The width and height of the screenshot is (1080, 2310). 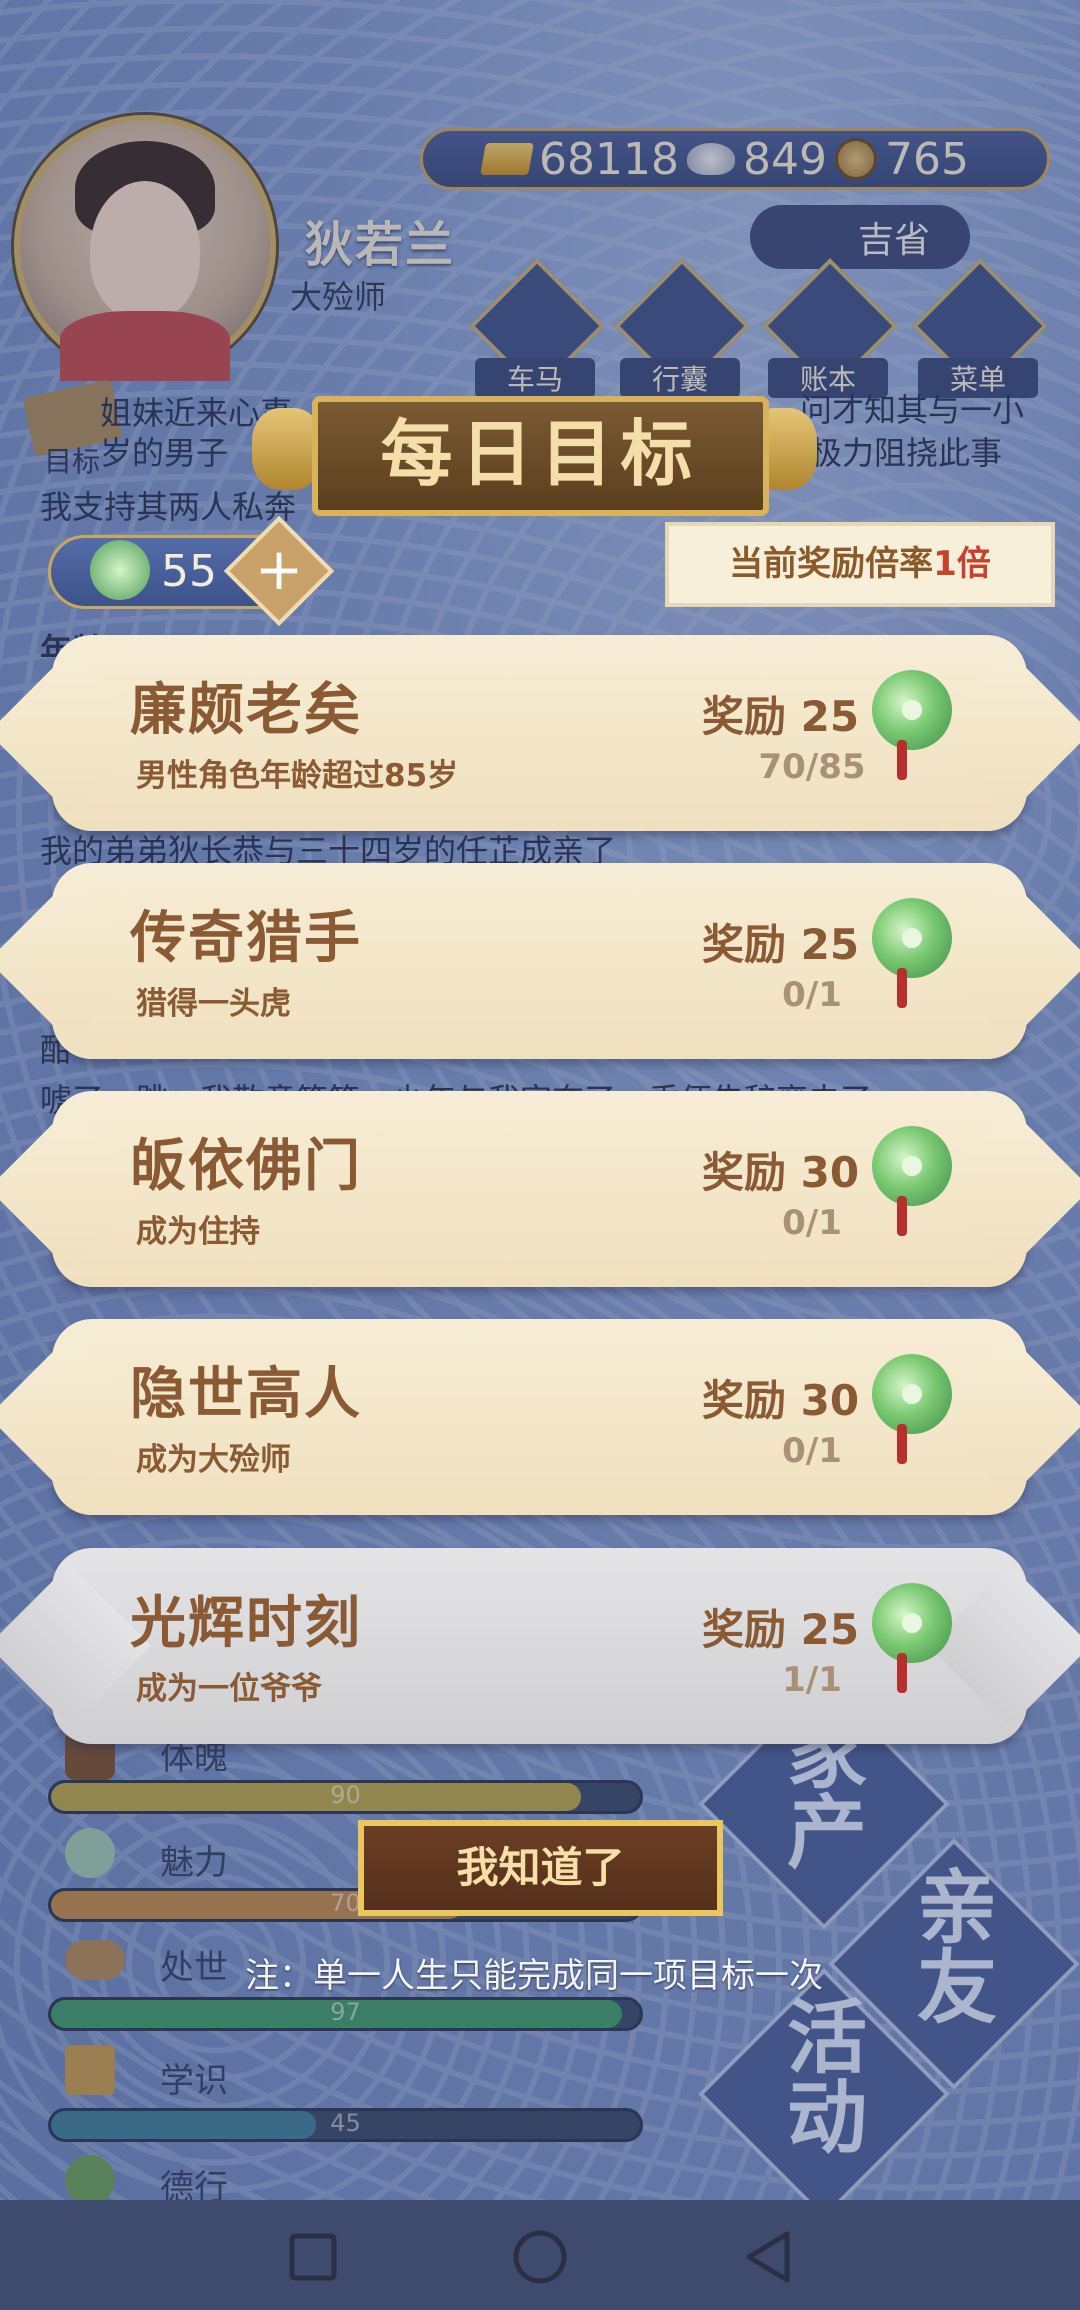 I want to click on goal-progress: 70/85, so click(x=812, y=767).